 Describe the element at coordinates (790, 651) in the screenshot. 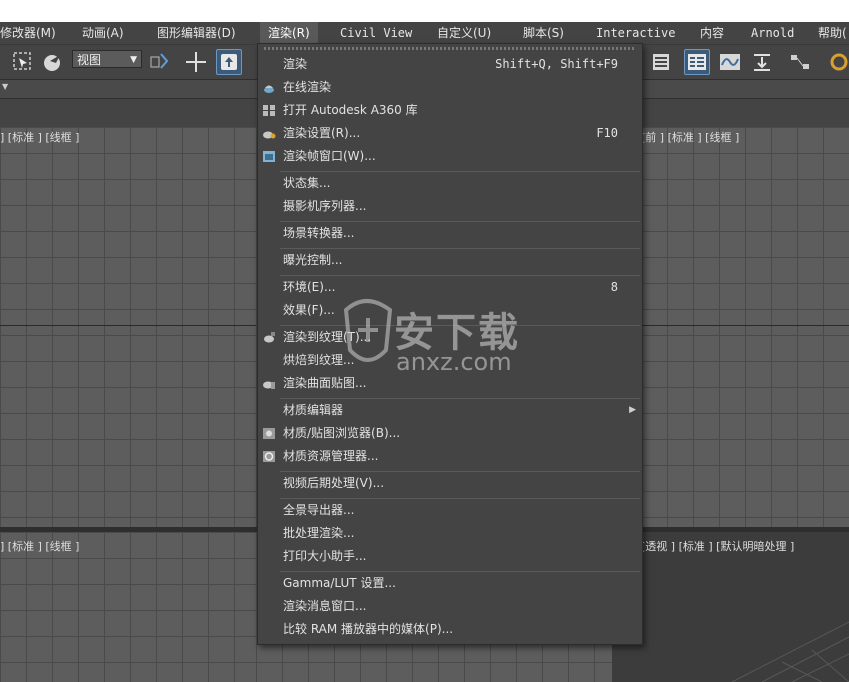

I see `perspective-grid` at that location.